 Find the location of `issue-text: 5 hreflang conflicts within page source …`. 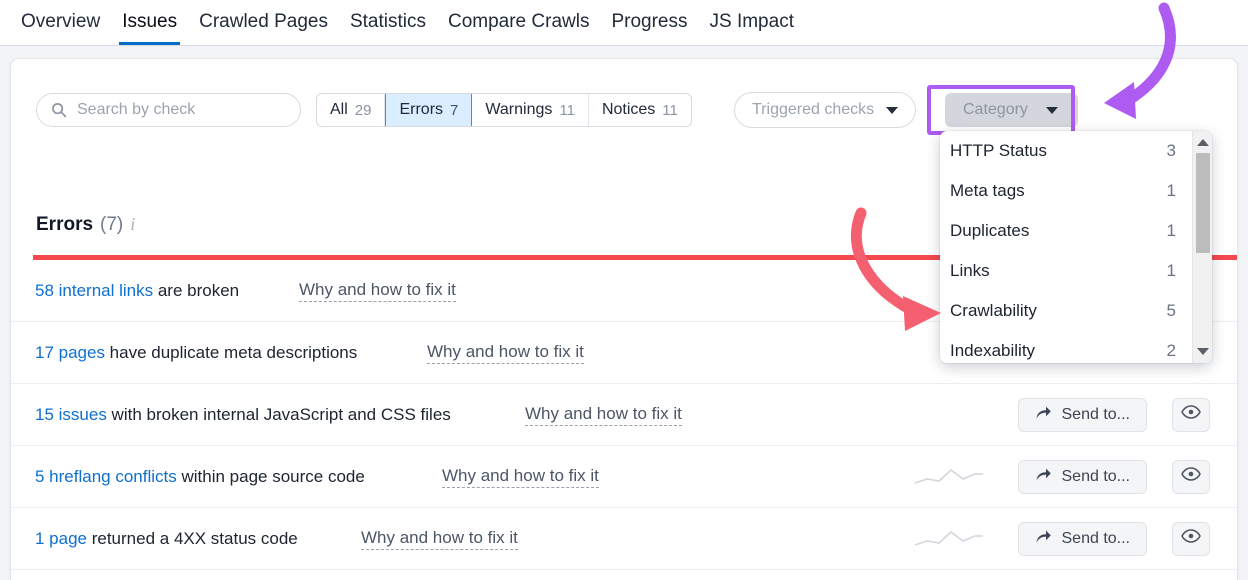

issue-text: 5 hreflang conflicts within page source … is located at coordinates (200, 477).